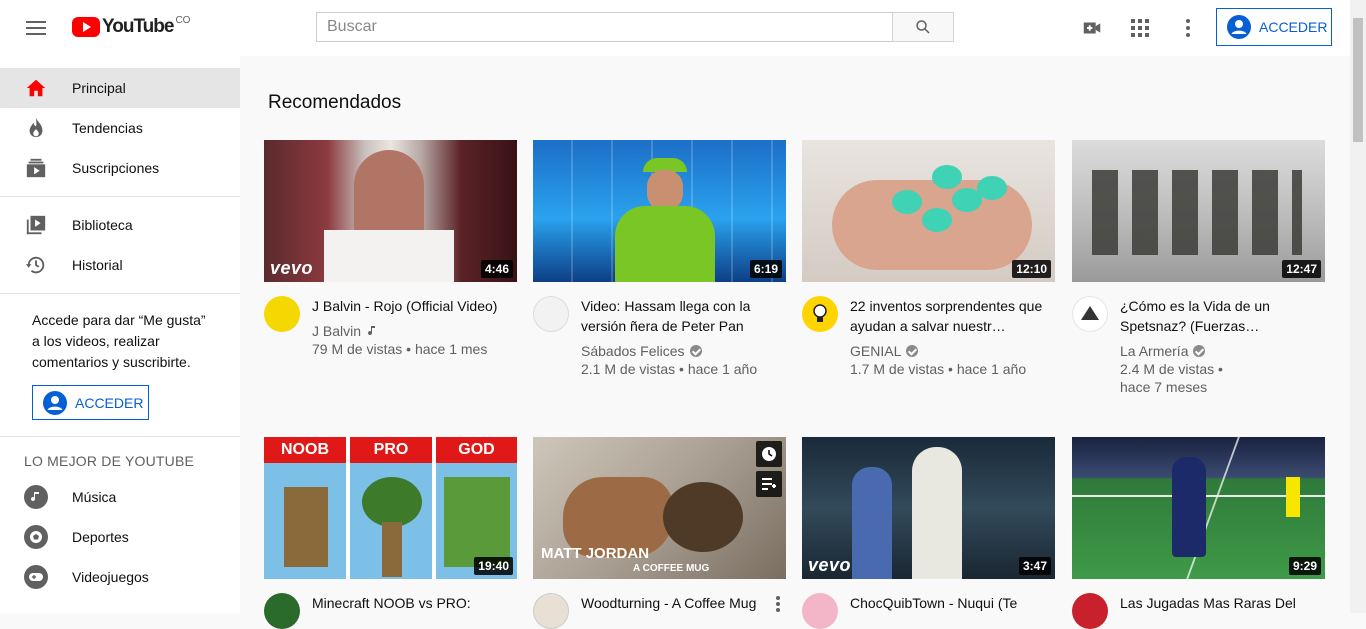 Image resolution: width=1366 pixels, height=629 pixels. What do you see at coordinates (1358, 80) in the screenshot?
I see `scrollbar-thumb` at bounding box center [1358, 80].